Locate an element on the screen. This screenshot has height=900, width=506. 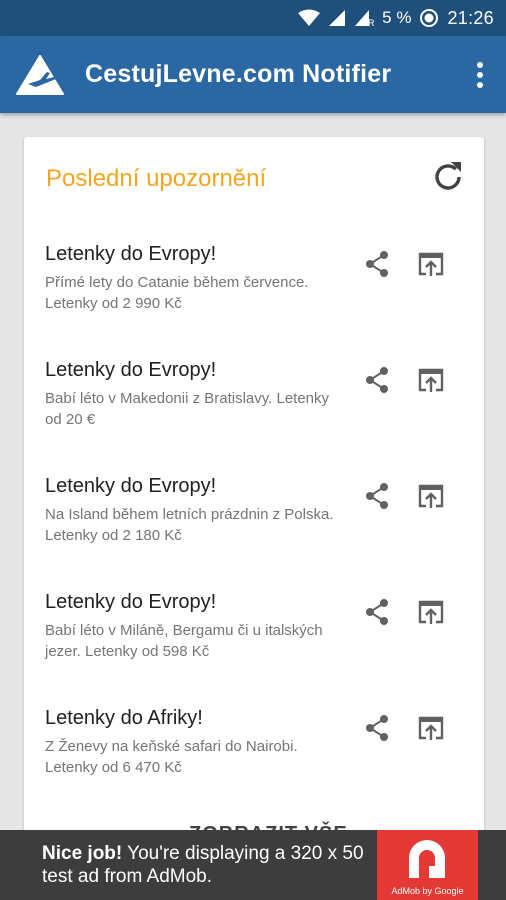
battery-icon is located at coordinates (429, 18).